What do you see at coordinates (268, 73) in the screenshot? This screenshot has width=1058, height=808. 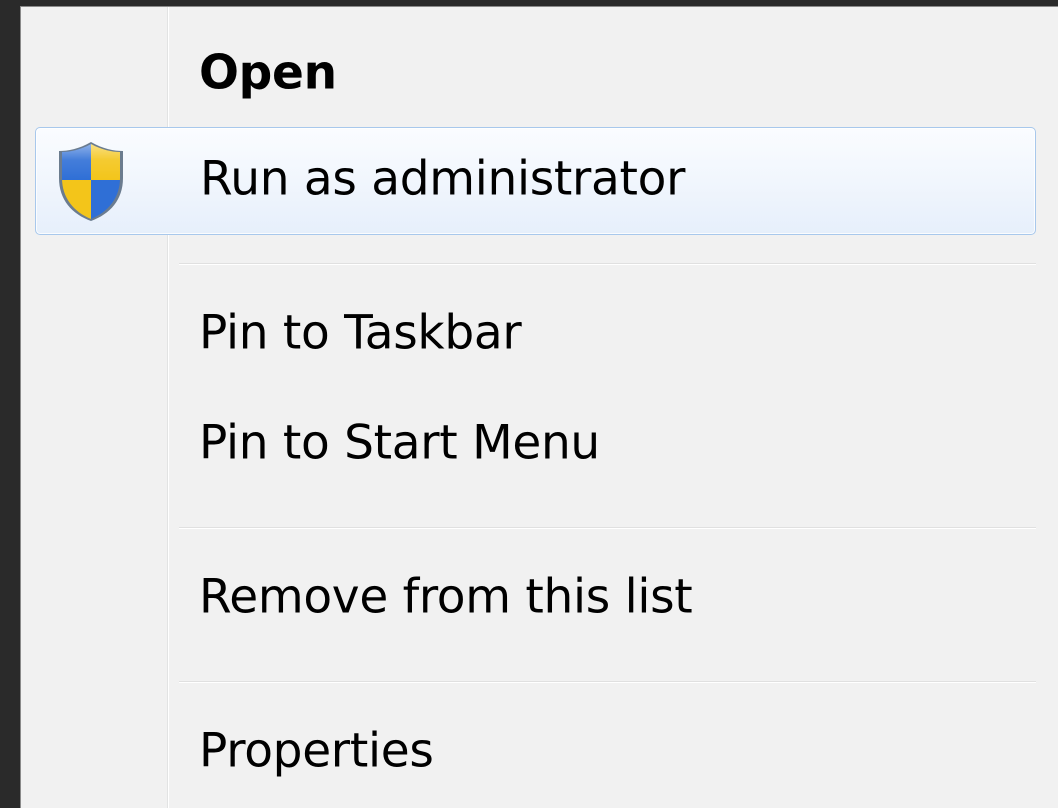 I see `menu-item-label: Open` at bounding box center [268, 73].